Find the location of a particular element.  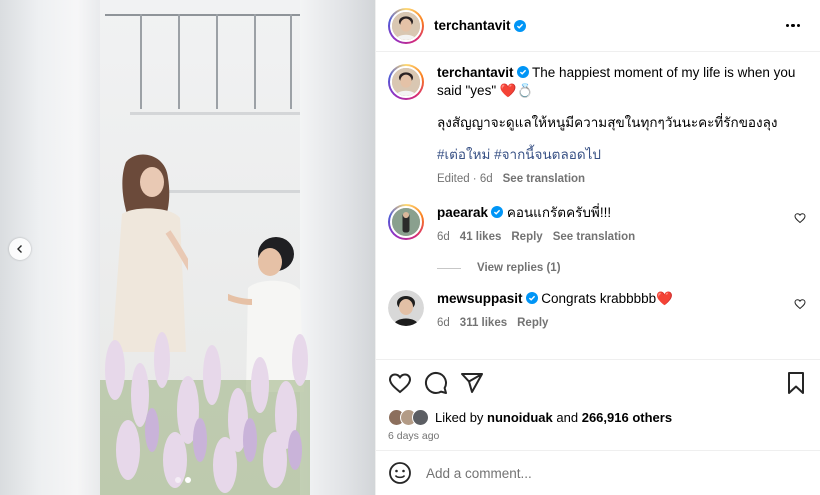

carousel-prev-button is located at coordinates (20, 249).